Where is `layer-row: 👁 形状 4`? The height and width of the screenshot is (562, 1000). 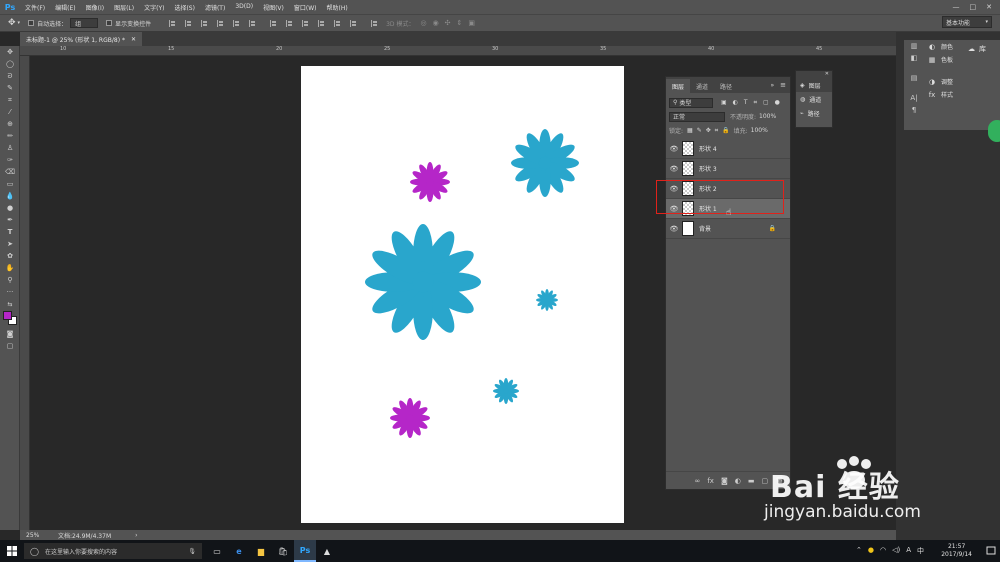 layer-row: 👁 形状 4 is located at coordinates (728, 149).